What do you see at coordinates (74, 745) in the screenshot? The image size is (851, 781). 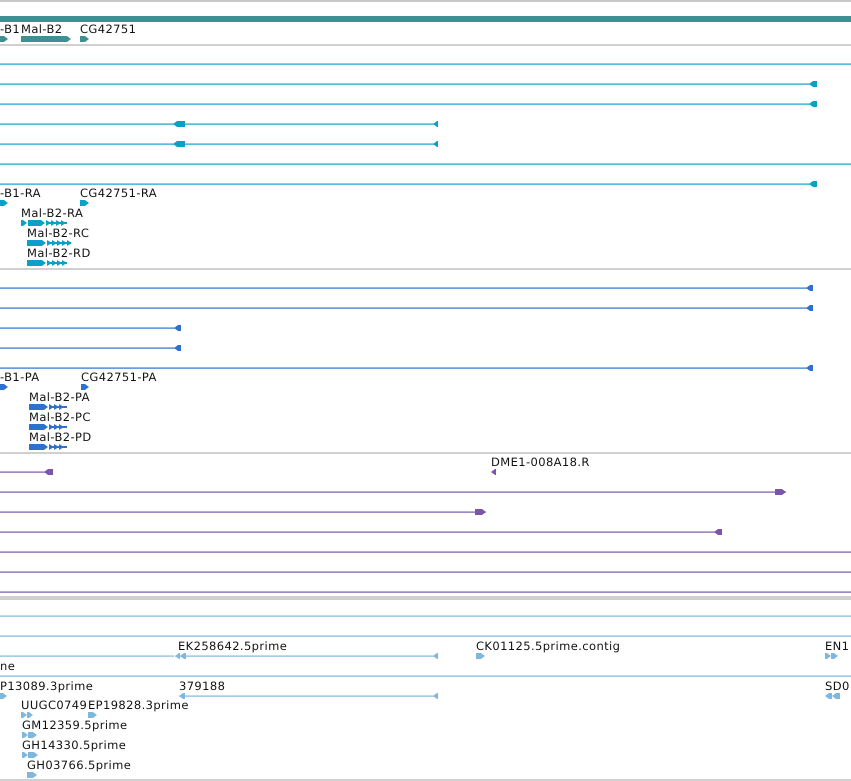 I see `feature-label: GH14330.5prime` at bounding box center [74, 745].